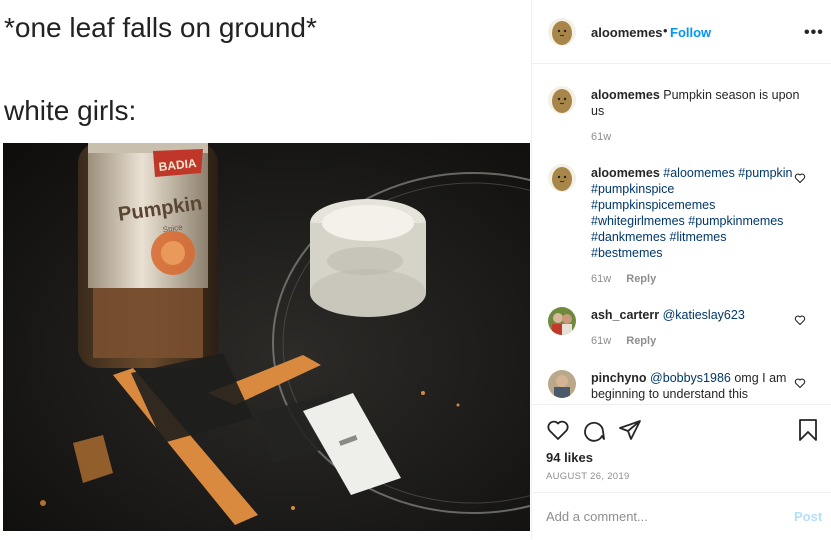  What do you see at coordinates (569, 457) in the screenshot?
I see `likes-count: 94 likes` at bounding box center [569, 457].